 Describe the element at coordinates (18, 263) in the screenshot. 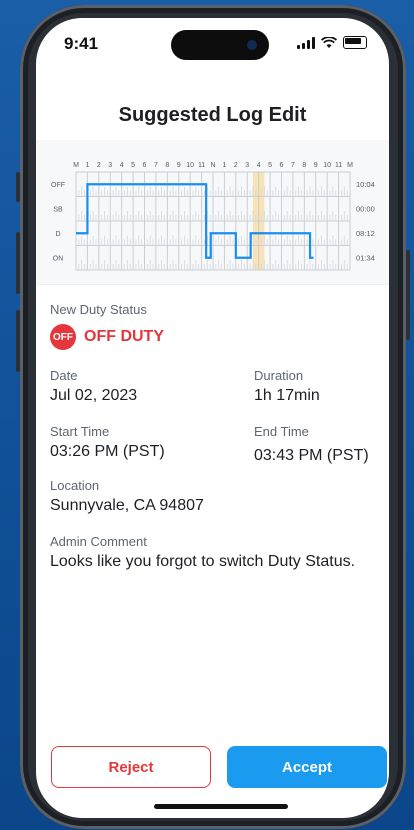

I see `volume-up-button` at that location.